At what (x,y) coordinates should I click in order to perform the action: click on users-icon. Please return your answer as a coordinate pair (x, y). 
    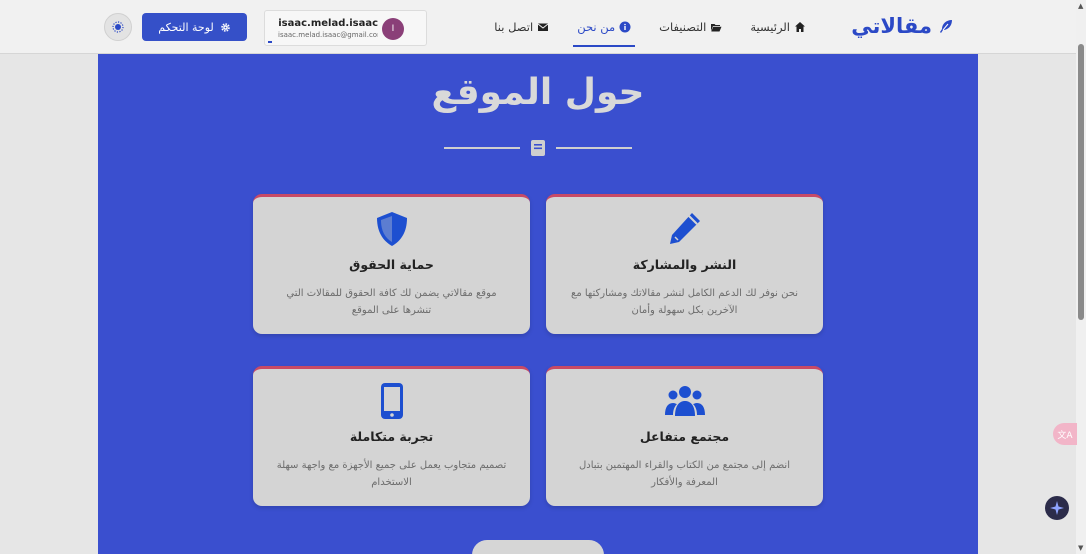
    Looking at the image, I should click on (684, 401).